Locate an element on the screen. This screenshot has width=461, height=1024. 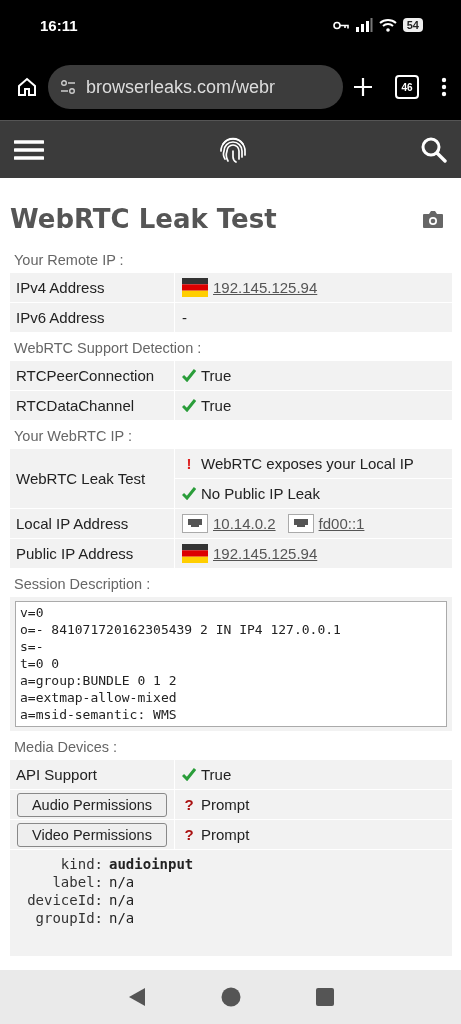
new-tab-icon is located at coordinates (363, 87).